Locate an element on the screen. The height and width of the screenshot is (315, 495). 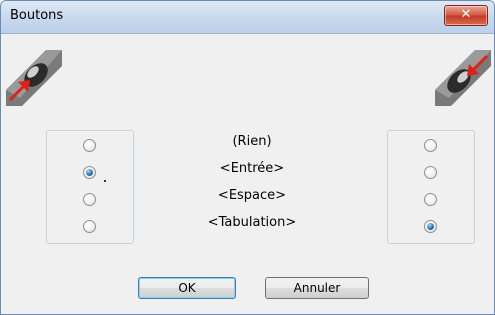
option-label-espace: <Espace> is located at coordinates (252, 195).